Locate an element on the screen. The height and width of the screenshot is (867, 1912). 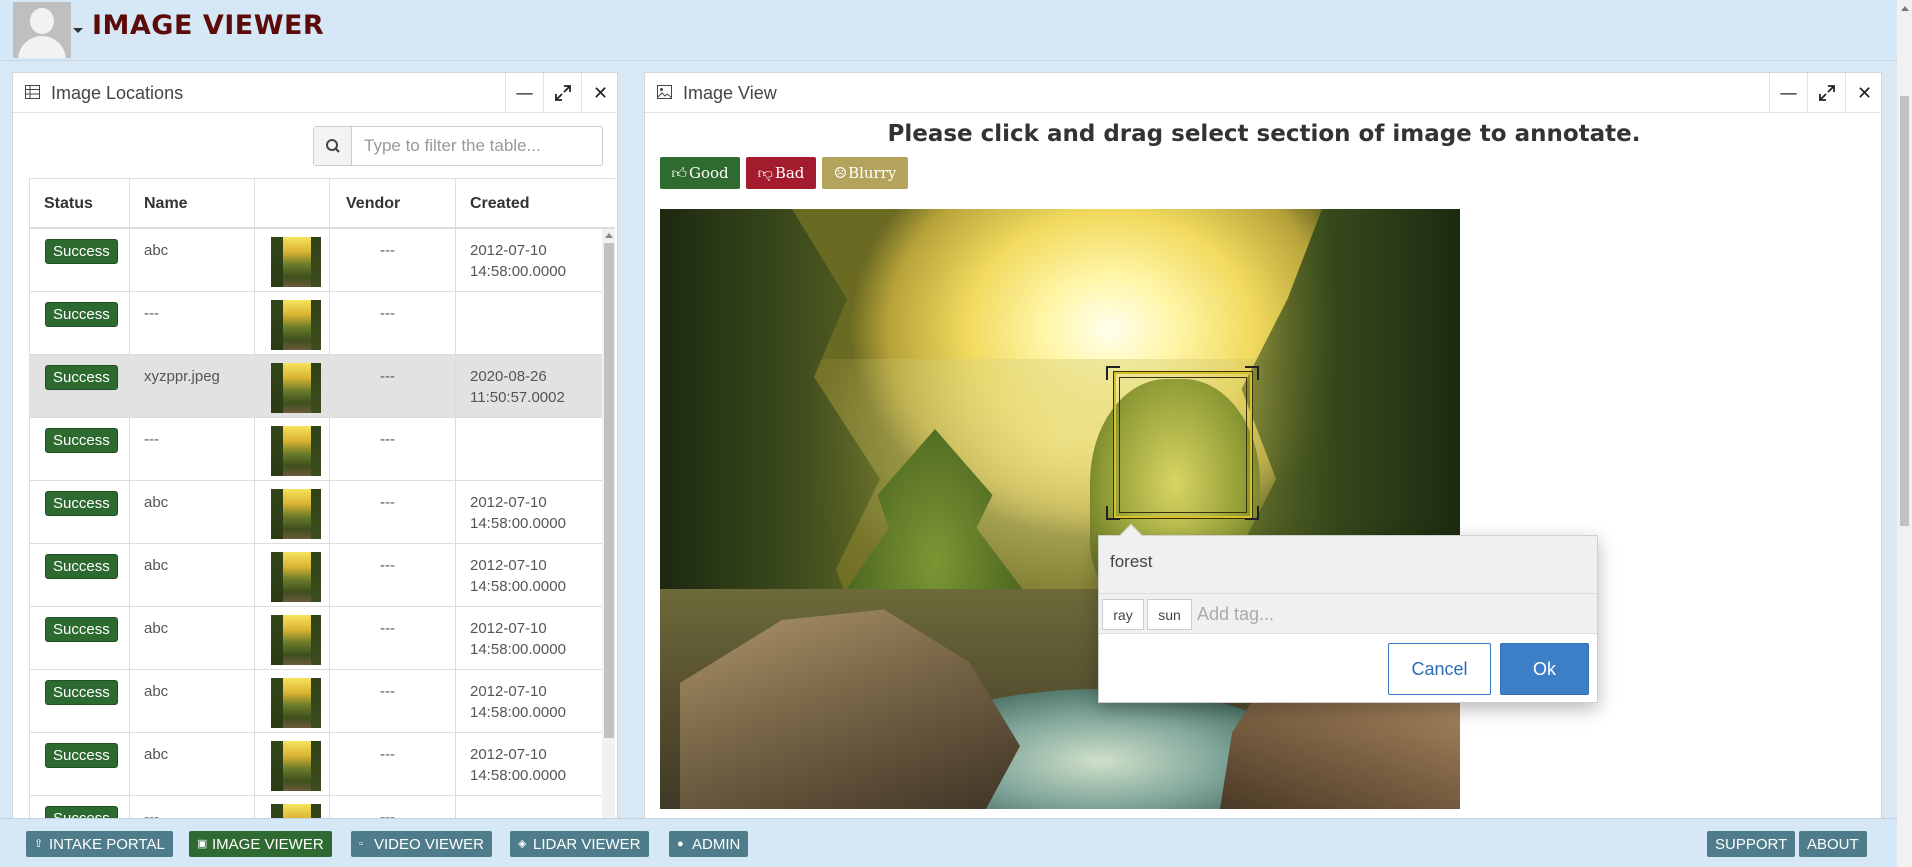
user-avatar-icon is located at coordinates (42, 30).